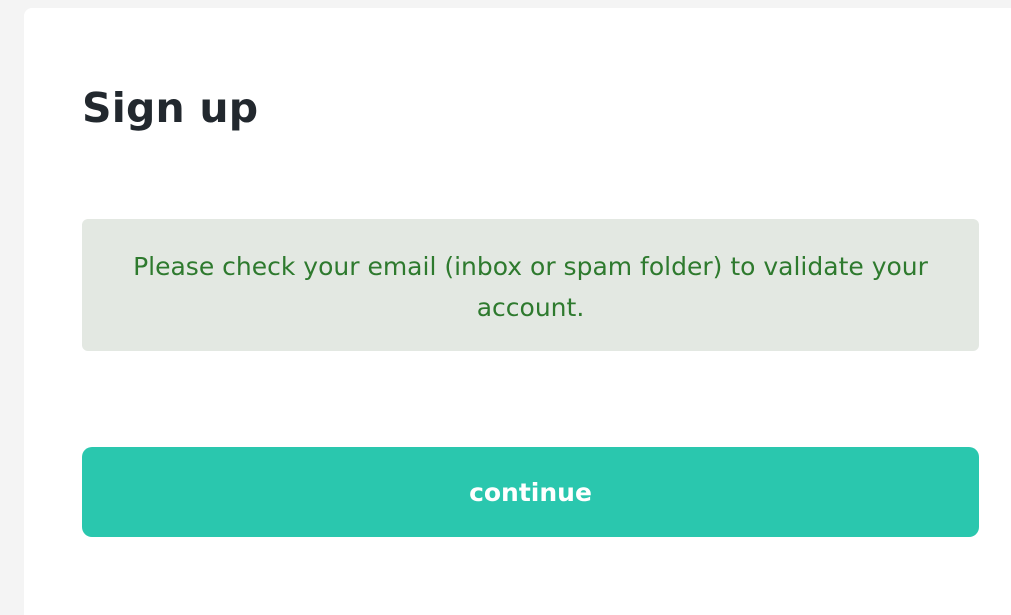  Describe the element at coordinates (170, 108) in the screenshot. I see `page-title: Sign up` at that location.